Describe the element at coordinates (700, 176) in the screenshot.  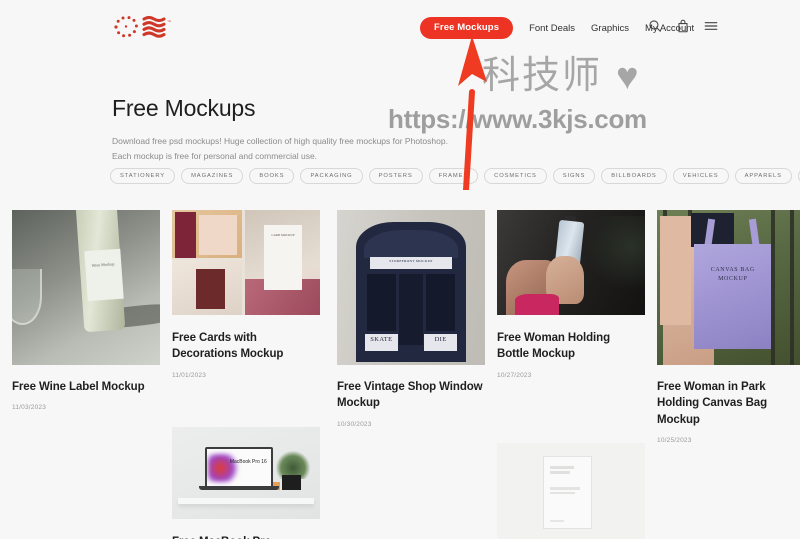
I see `tag-vehicles: VEHICLES` at that location.